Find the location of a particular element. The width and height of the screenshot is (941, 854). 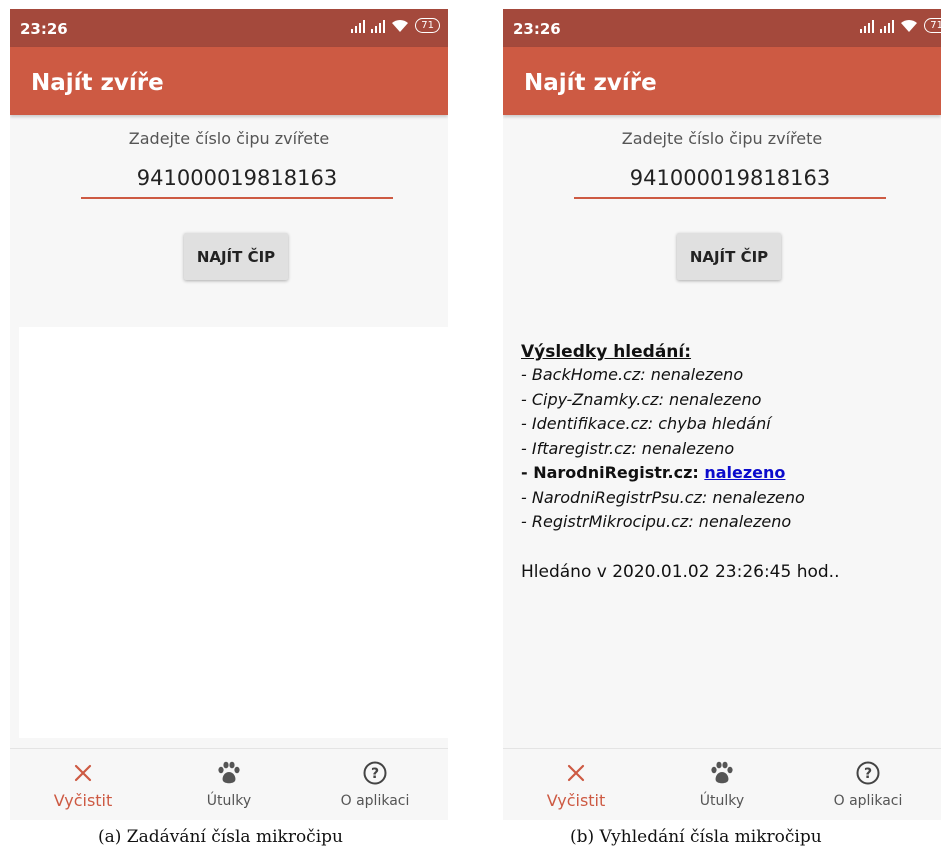

result-line: - Iftaregistr.cz: nenalezeno is located at coordinates (726, 449).